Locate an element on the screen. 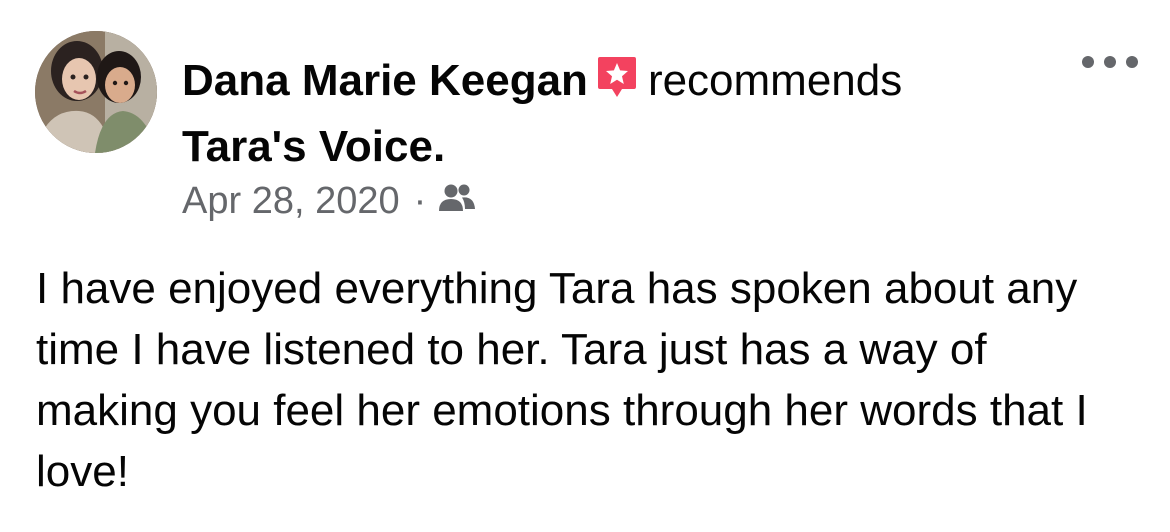 The width and height of the screenshot is (1170, 532). page-name-period: . is located at coordinates (439, 146).